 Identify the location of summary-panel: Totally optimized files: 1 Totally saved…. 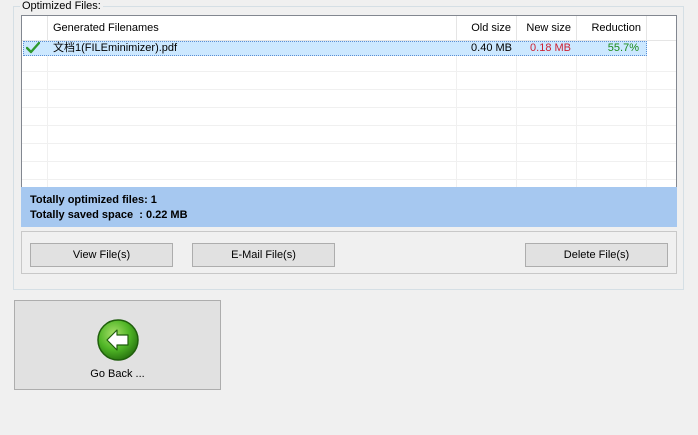
(349, 207).